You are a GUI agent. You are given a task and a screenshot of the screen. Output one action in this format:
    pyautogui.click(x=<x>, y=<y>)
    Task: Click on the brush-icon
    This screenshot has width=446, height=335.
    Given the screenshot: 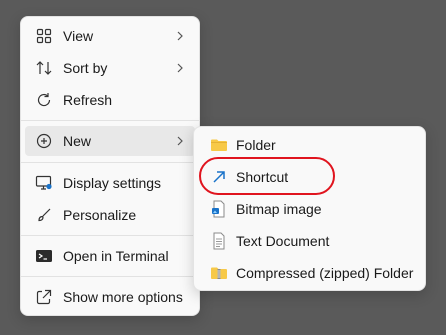 What is the action you would take?
    pyautogui.click(x=44, y=215)
    